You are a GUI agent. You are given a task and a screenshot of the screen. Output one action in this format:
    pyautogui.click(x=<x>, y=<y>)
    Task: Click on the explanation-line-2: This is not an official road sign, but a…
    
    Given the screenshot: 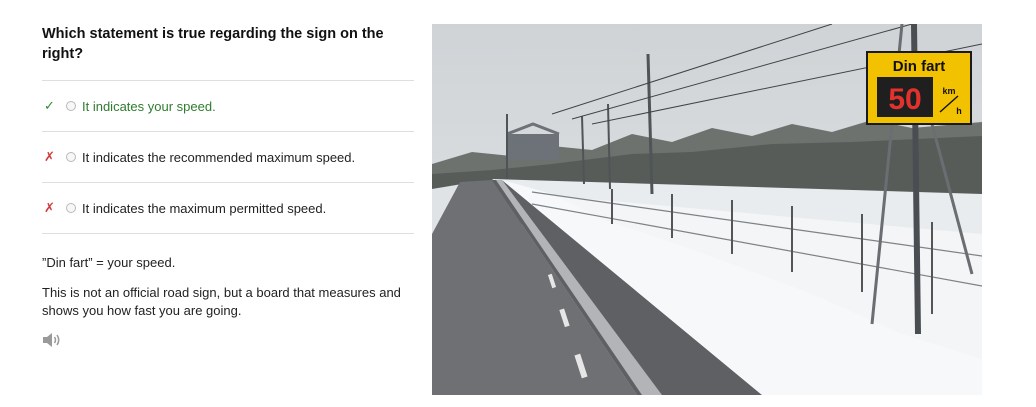 What is the action you would take?
    pyautogui.click(x=221, y=301)
    